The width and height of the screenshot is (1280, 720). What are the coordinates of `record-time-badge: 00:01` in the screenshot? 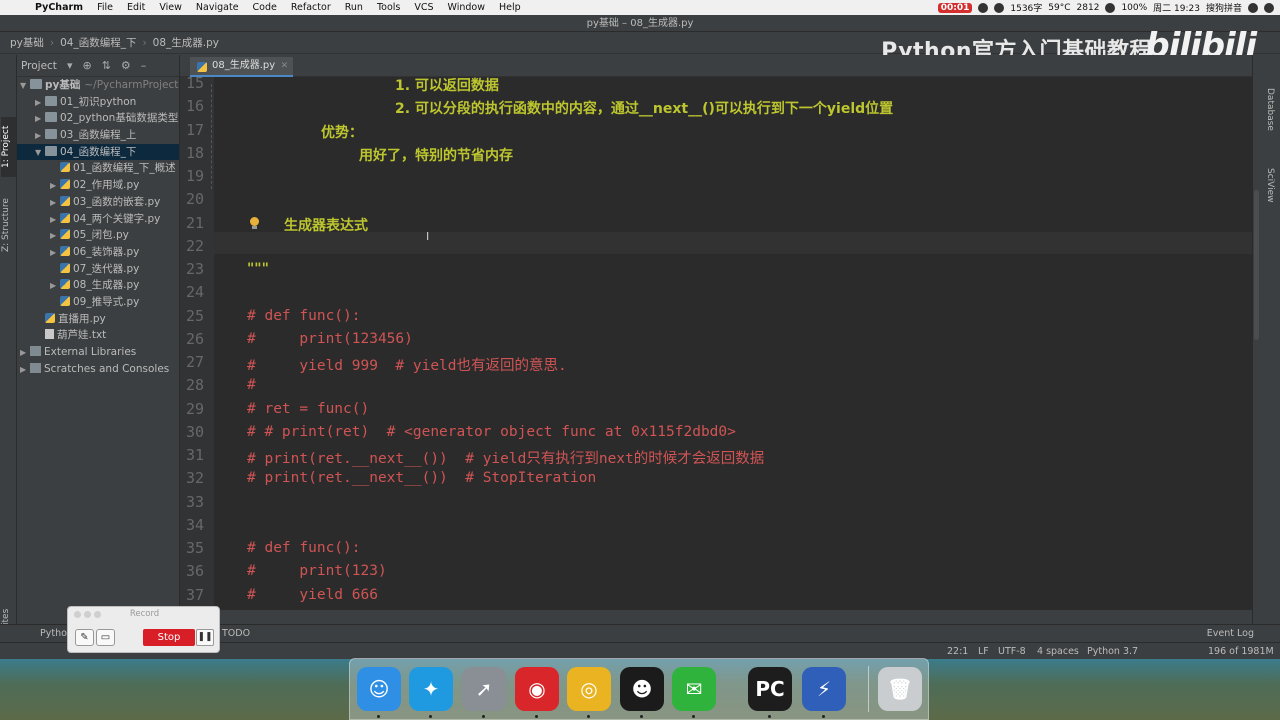 It's located at (955, 7).